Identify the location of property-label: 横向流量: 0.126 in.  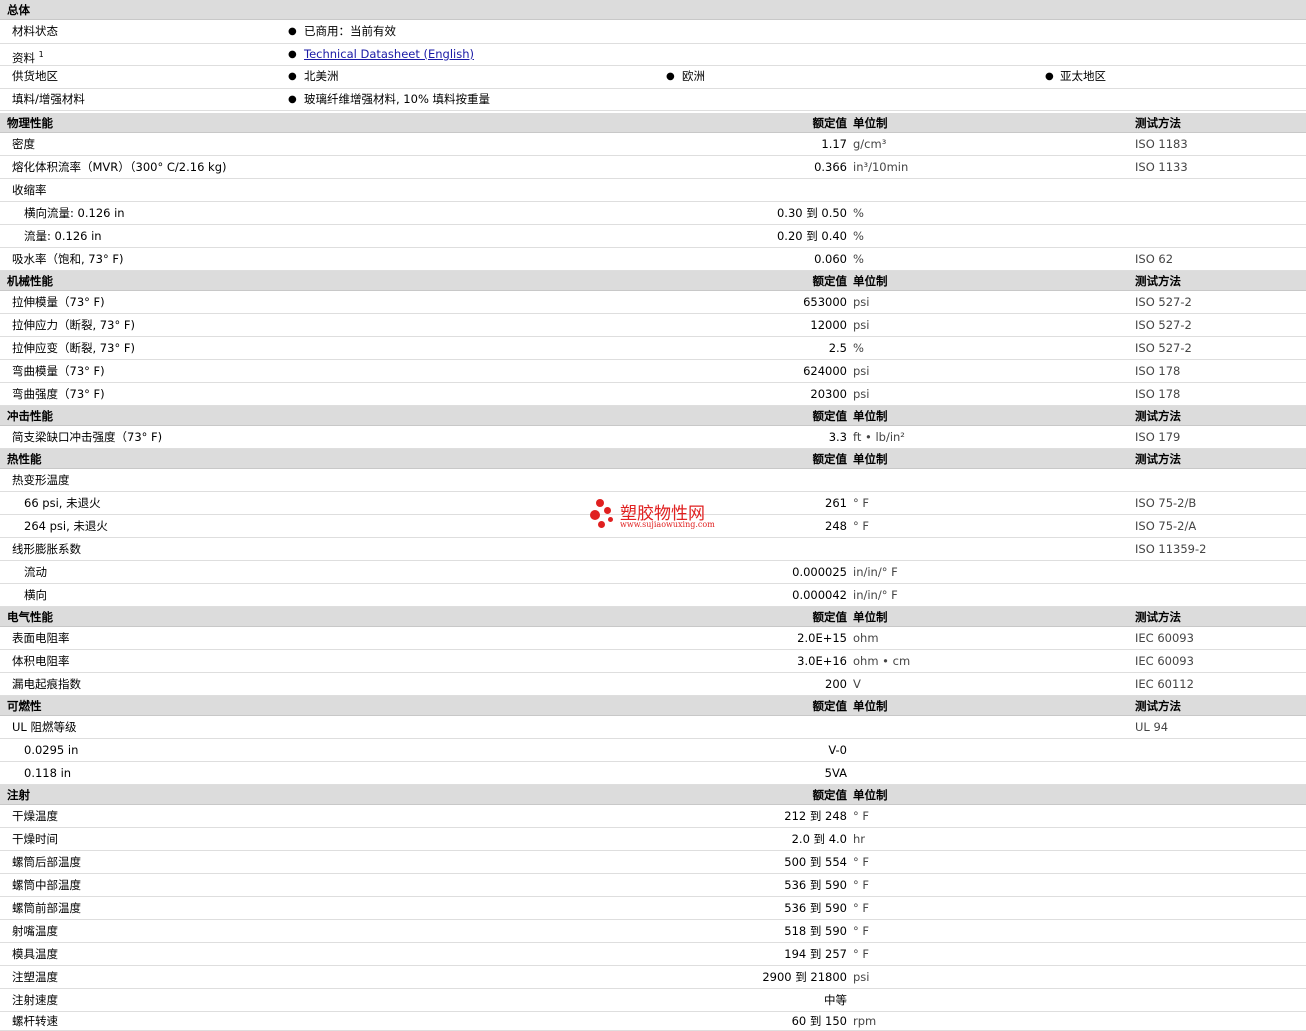
(74, 213).